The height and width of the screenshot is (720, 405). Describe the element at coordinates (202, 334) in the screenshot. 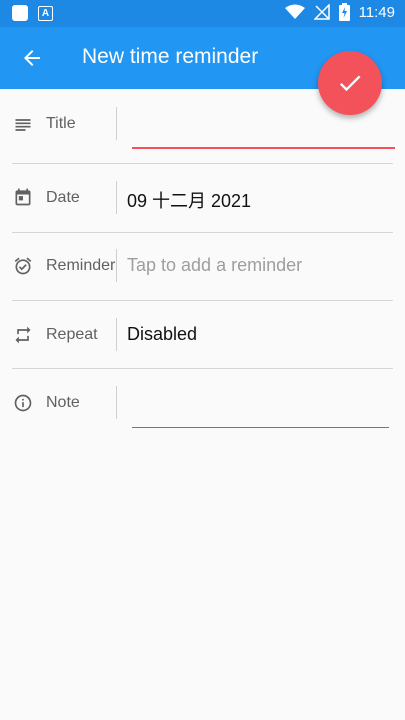

I see `repeat-row: Repeat Disabled` at that location.